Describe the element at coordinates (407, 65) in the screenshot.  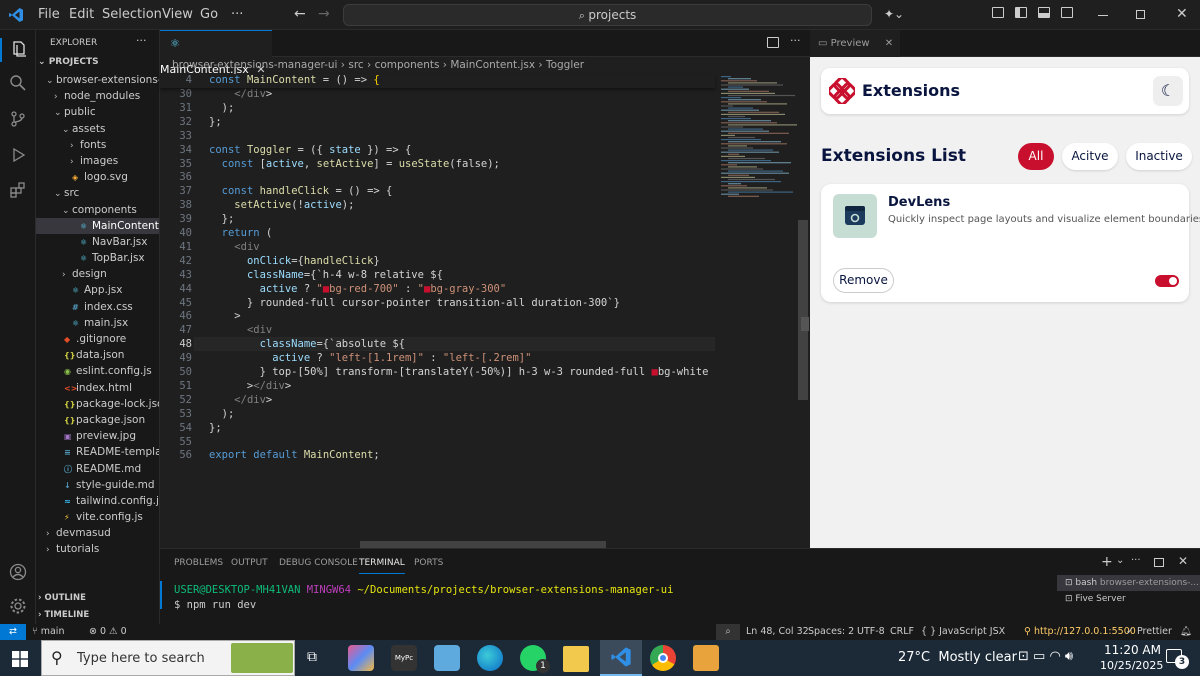
I see `breadcrumb-item: components` at that location.